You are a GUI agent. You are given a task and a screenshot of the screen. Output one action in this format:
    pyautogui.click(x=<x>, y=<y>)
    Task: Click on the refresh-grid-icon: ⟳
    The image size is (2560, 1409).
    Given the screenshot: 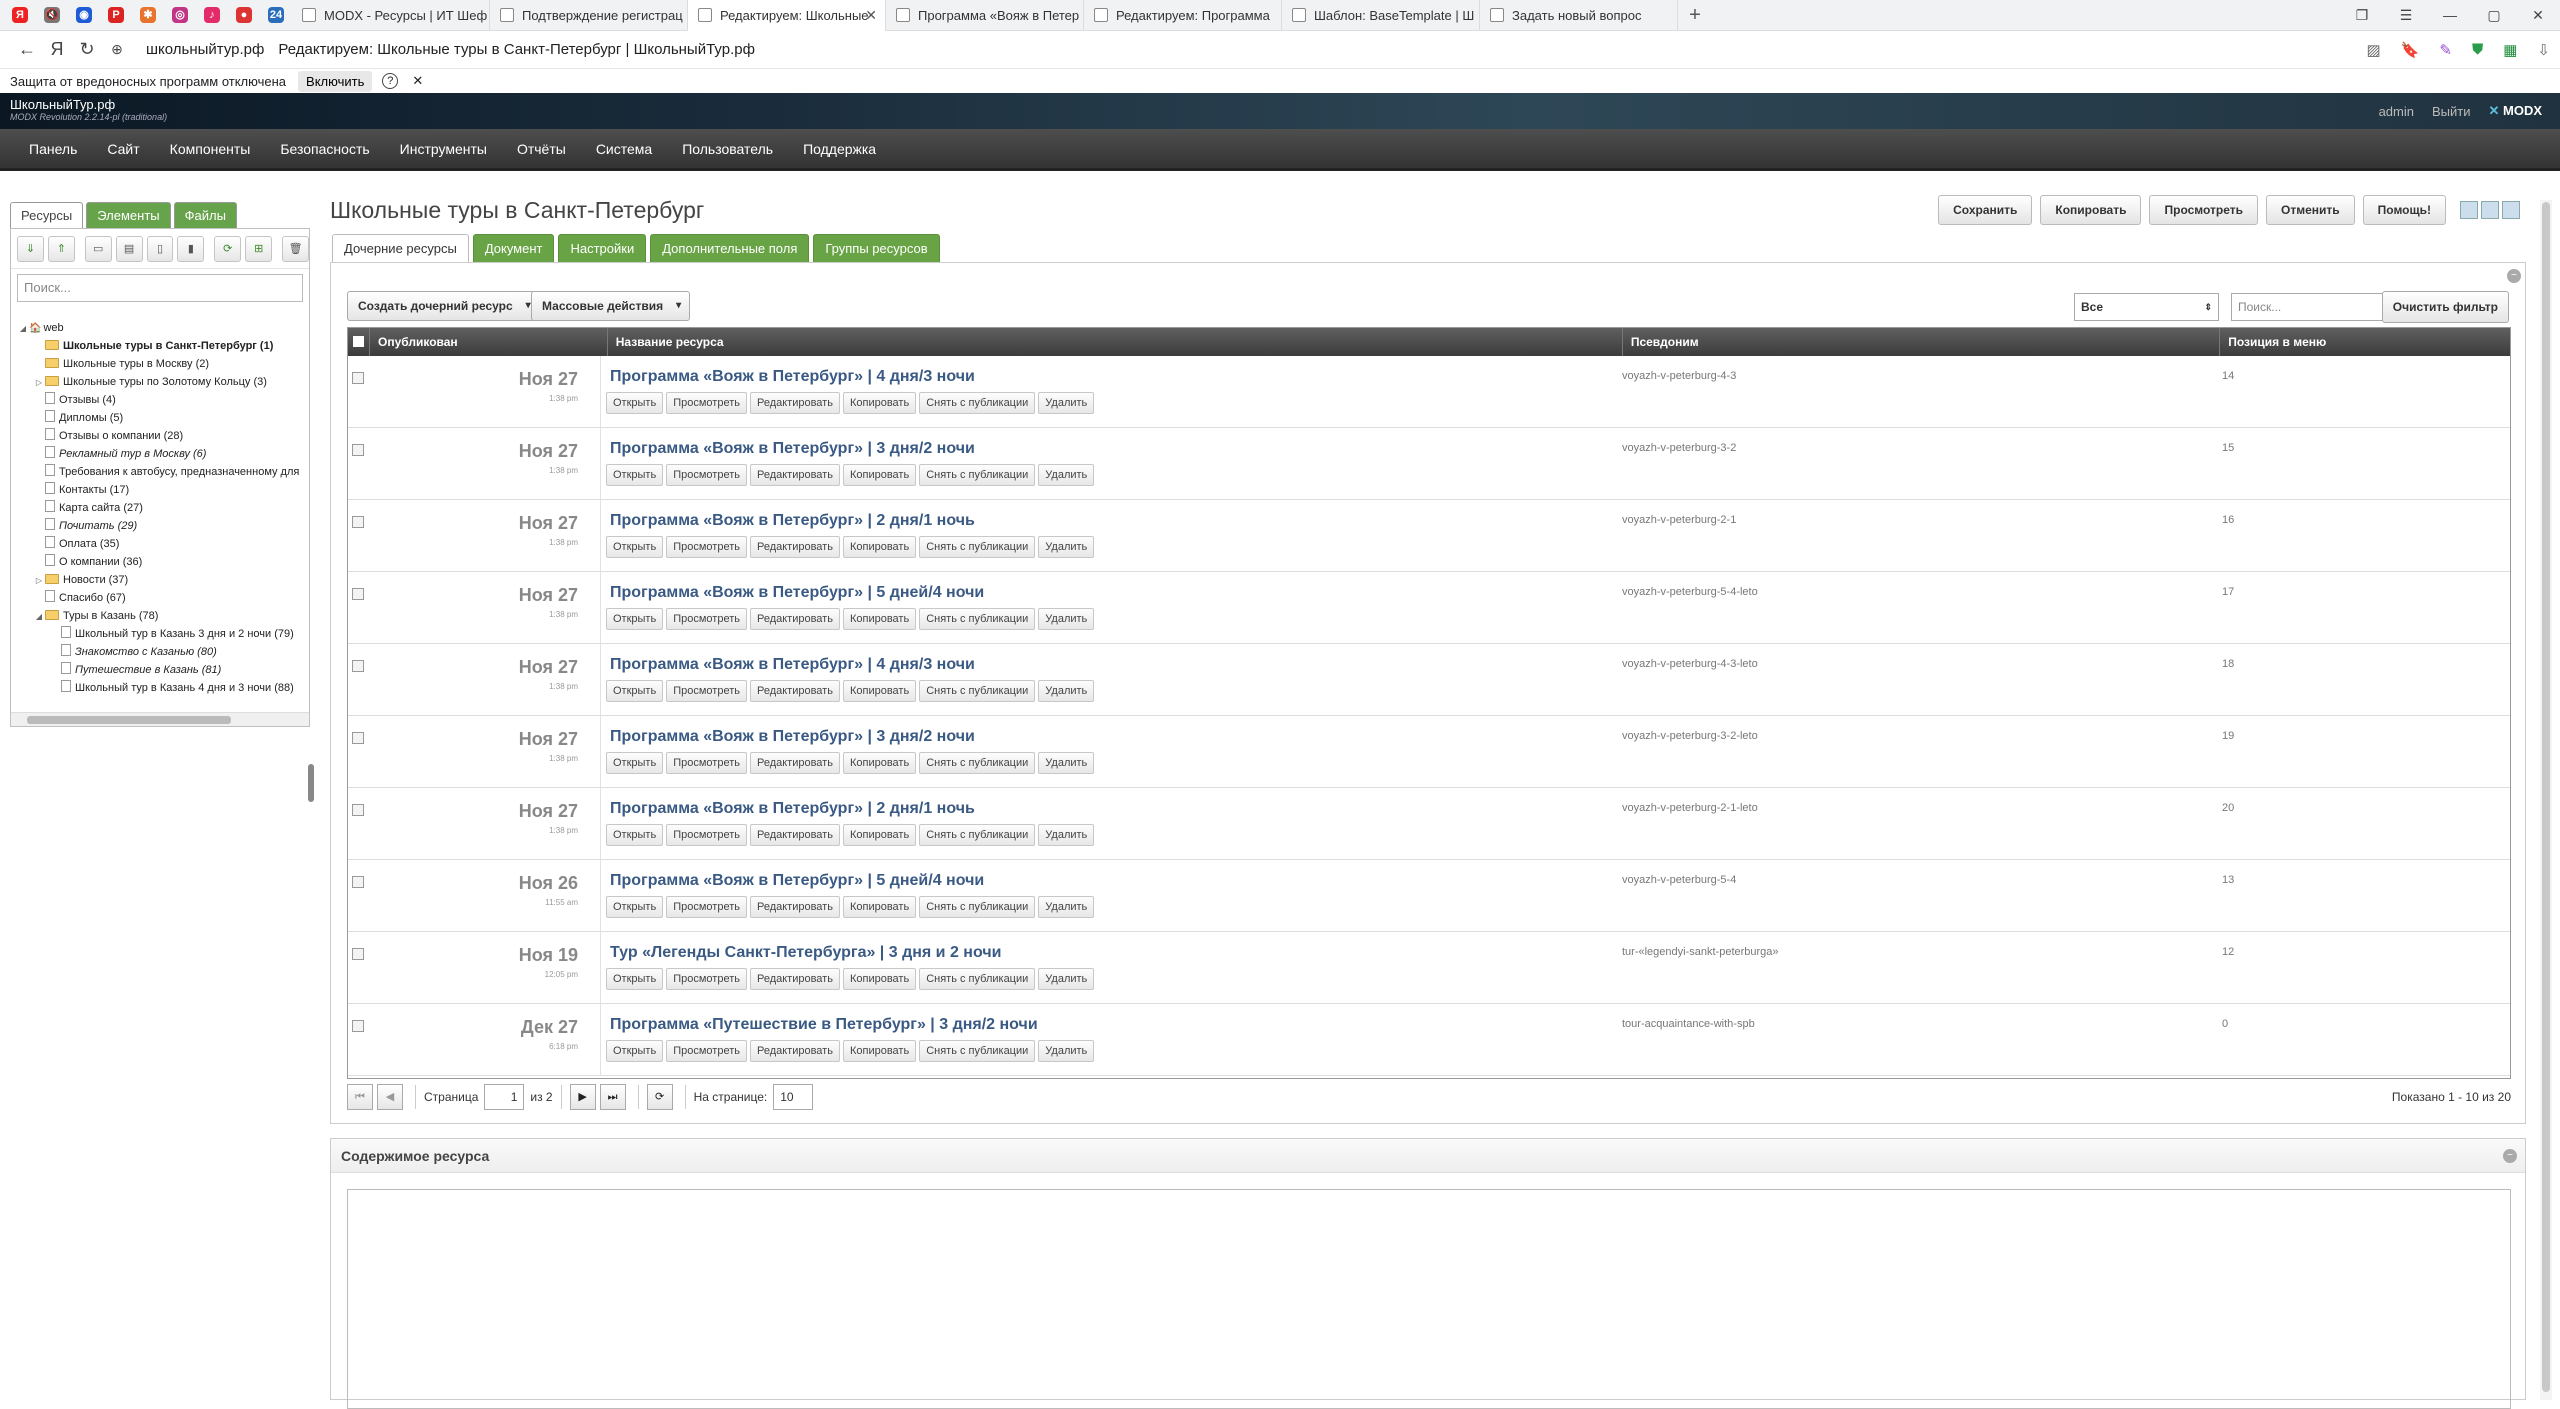 What is the action you would take?
    pyautogui.click(x=659, y=1097)
    